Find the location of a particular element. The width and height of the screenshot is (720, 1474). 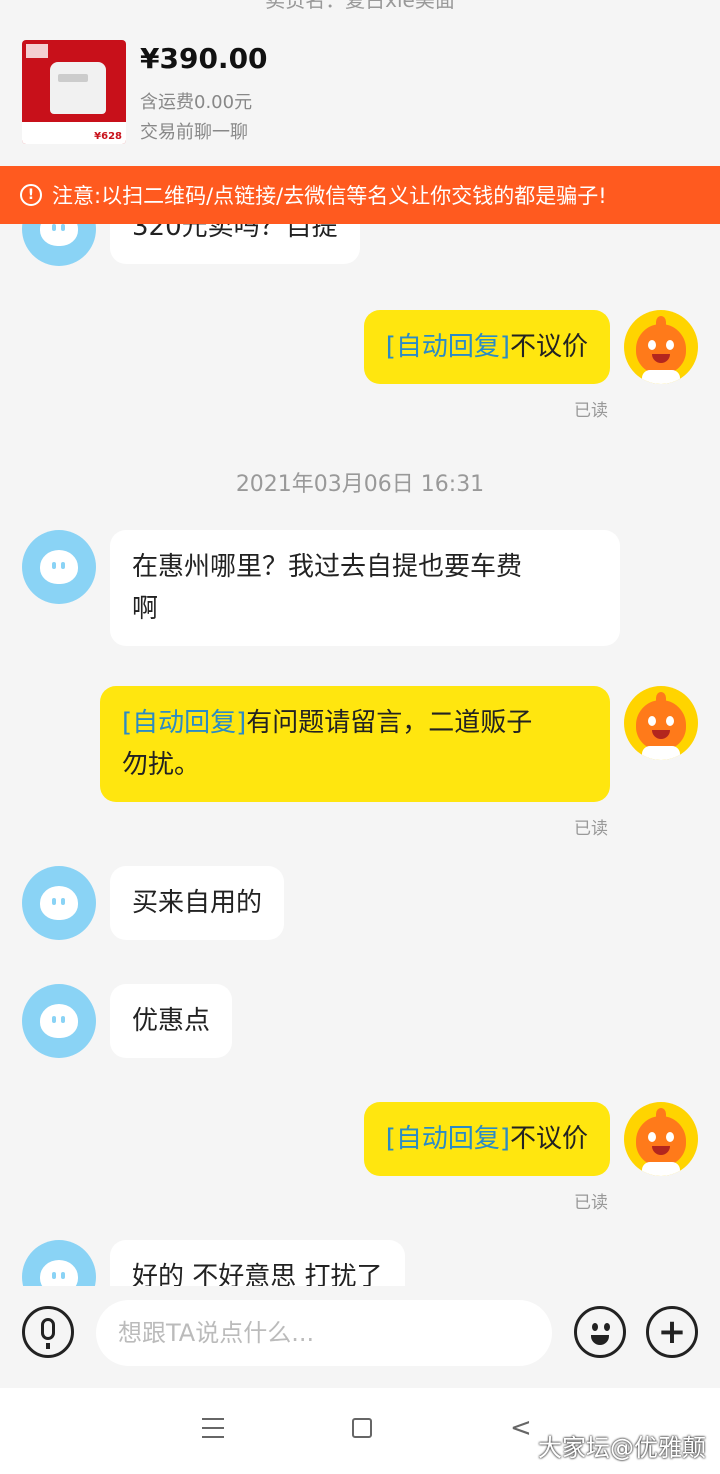

microphone-icon is located at coordinates (48, 1332).